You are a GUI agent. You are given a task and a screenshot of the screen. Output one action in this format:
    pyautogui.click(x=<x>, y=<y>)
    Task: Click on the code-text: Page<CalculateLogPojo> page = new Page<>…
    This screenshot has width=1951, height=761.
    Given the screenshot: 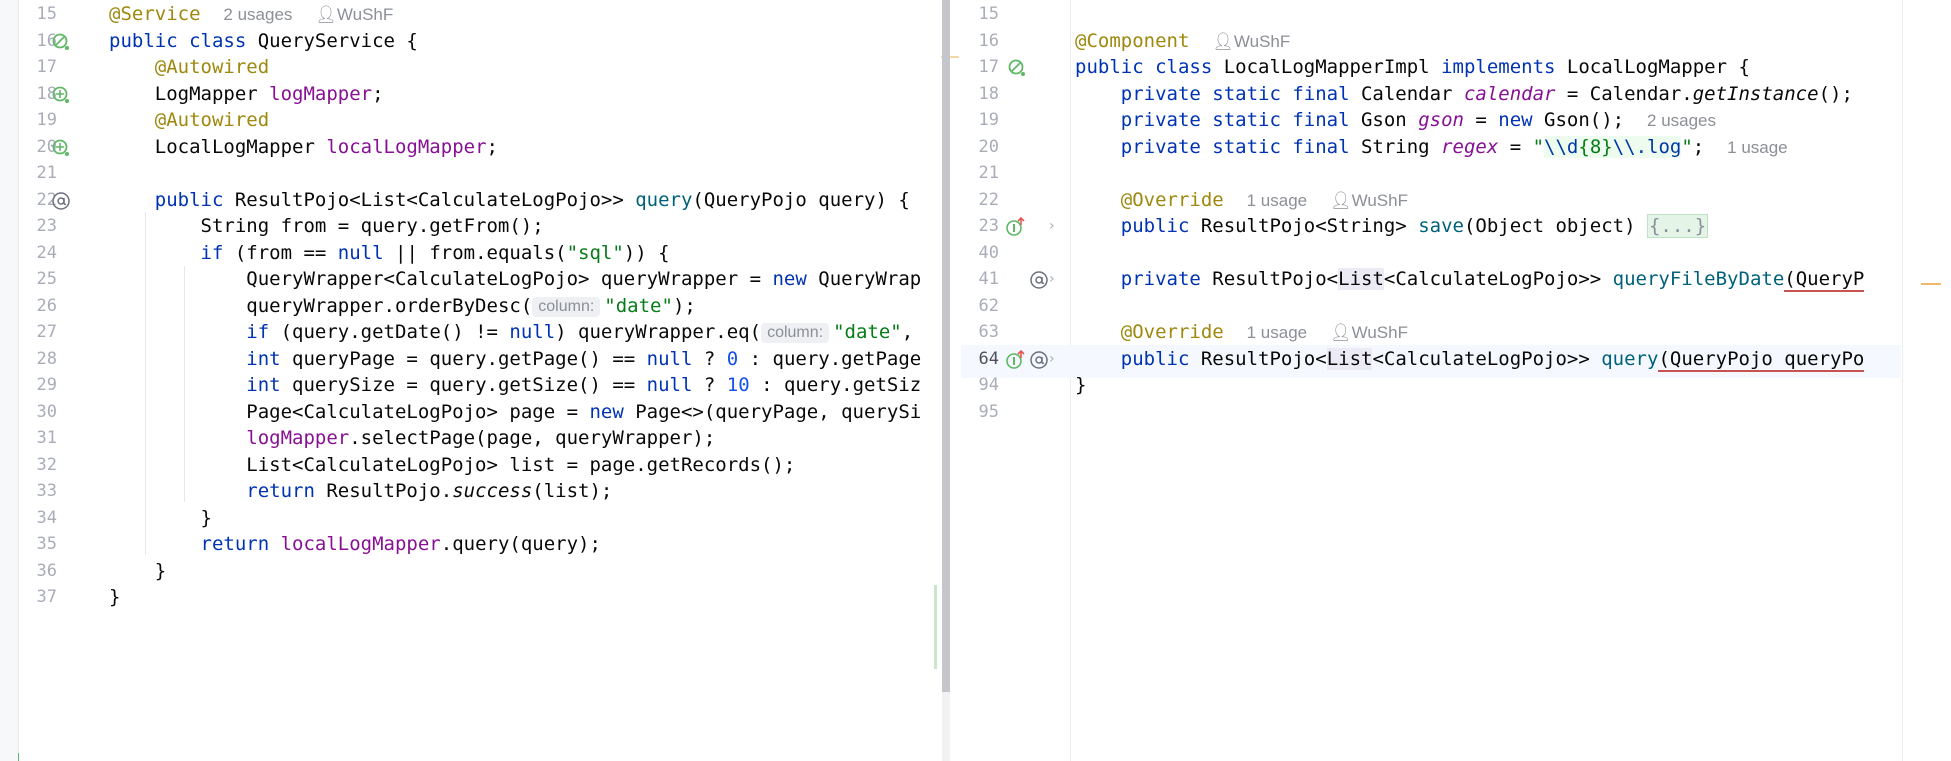 What is the action you would take?
    pyautogui.click(x=584, y=411)
    